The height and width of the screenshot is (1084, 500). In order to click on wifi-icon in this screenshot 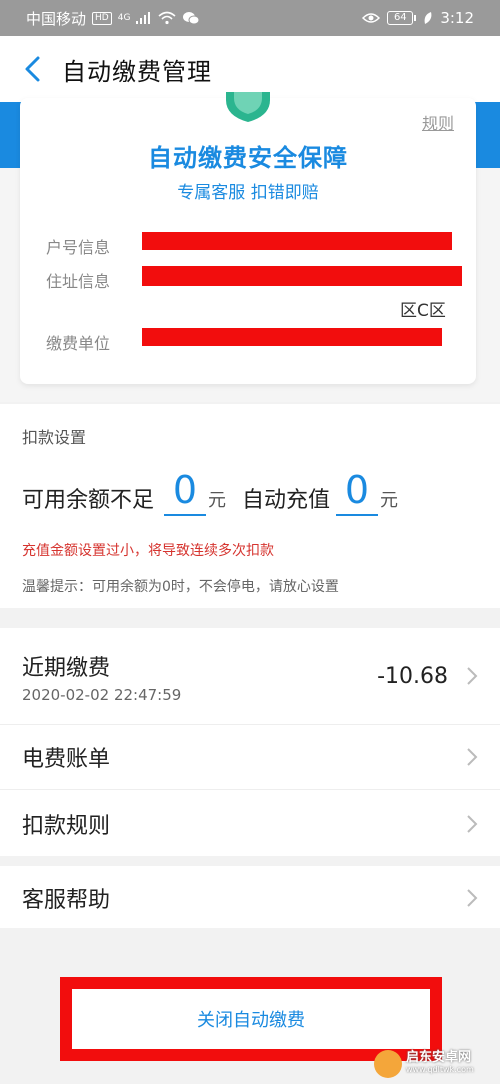, I will do `click(167, 18)`.